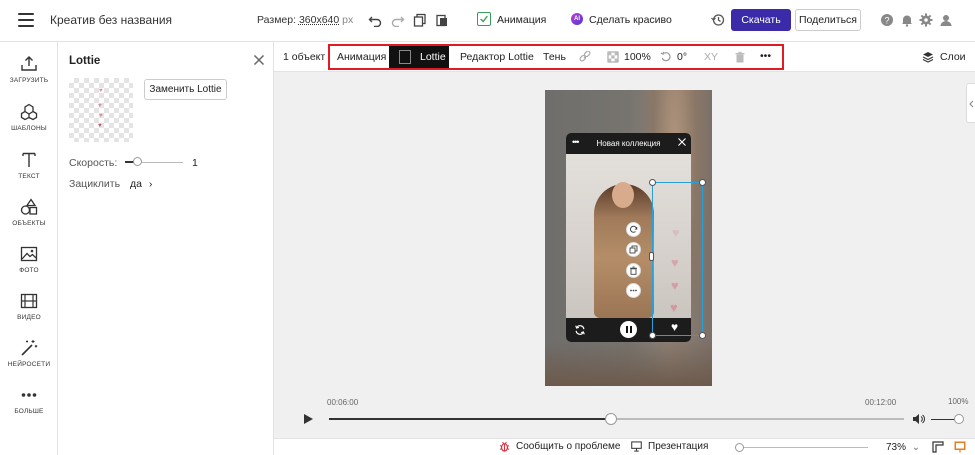 Image resolution: width=975 pixels, height=455 pixels. What do you see at coordinates (308, 419) in the screenshot?
I see `play-icon` at bounding box center [308, 419].